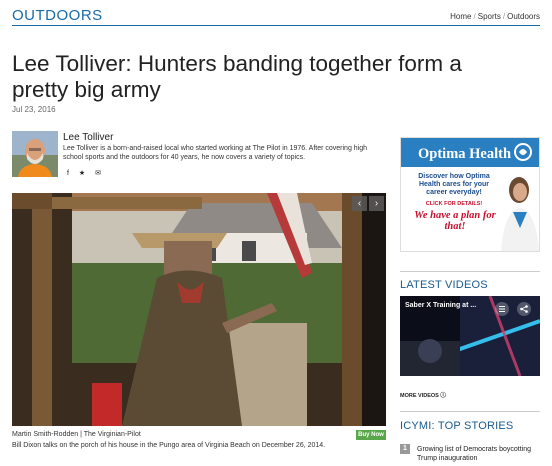 Image resolution: width=552 pixels, height=466 pixels. Describe the element at coordinates (405, 449) in the screenshot. I see `story-rank: 1` at that location.